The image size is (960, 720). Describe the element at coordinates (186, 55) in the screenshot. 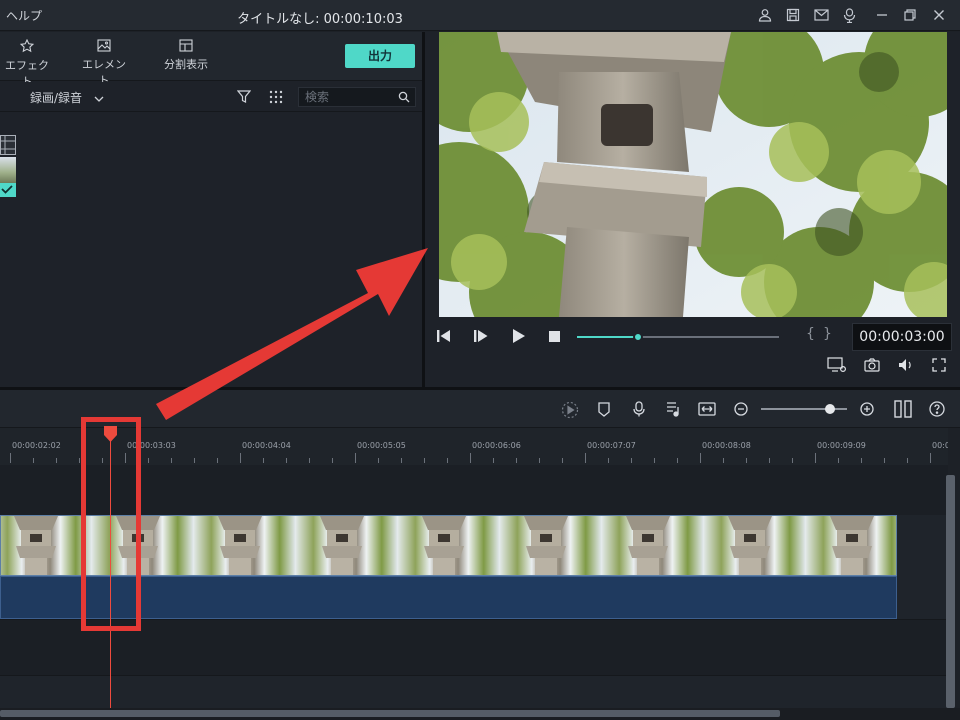

I see `tab-split-screen: 分割表示` at that location.